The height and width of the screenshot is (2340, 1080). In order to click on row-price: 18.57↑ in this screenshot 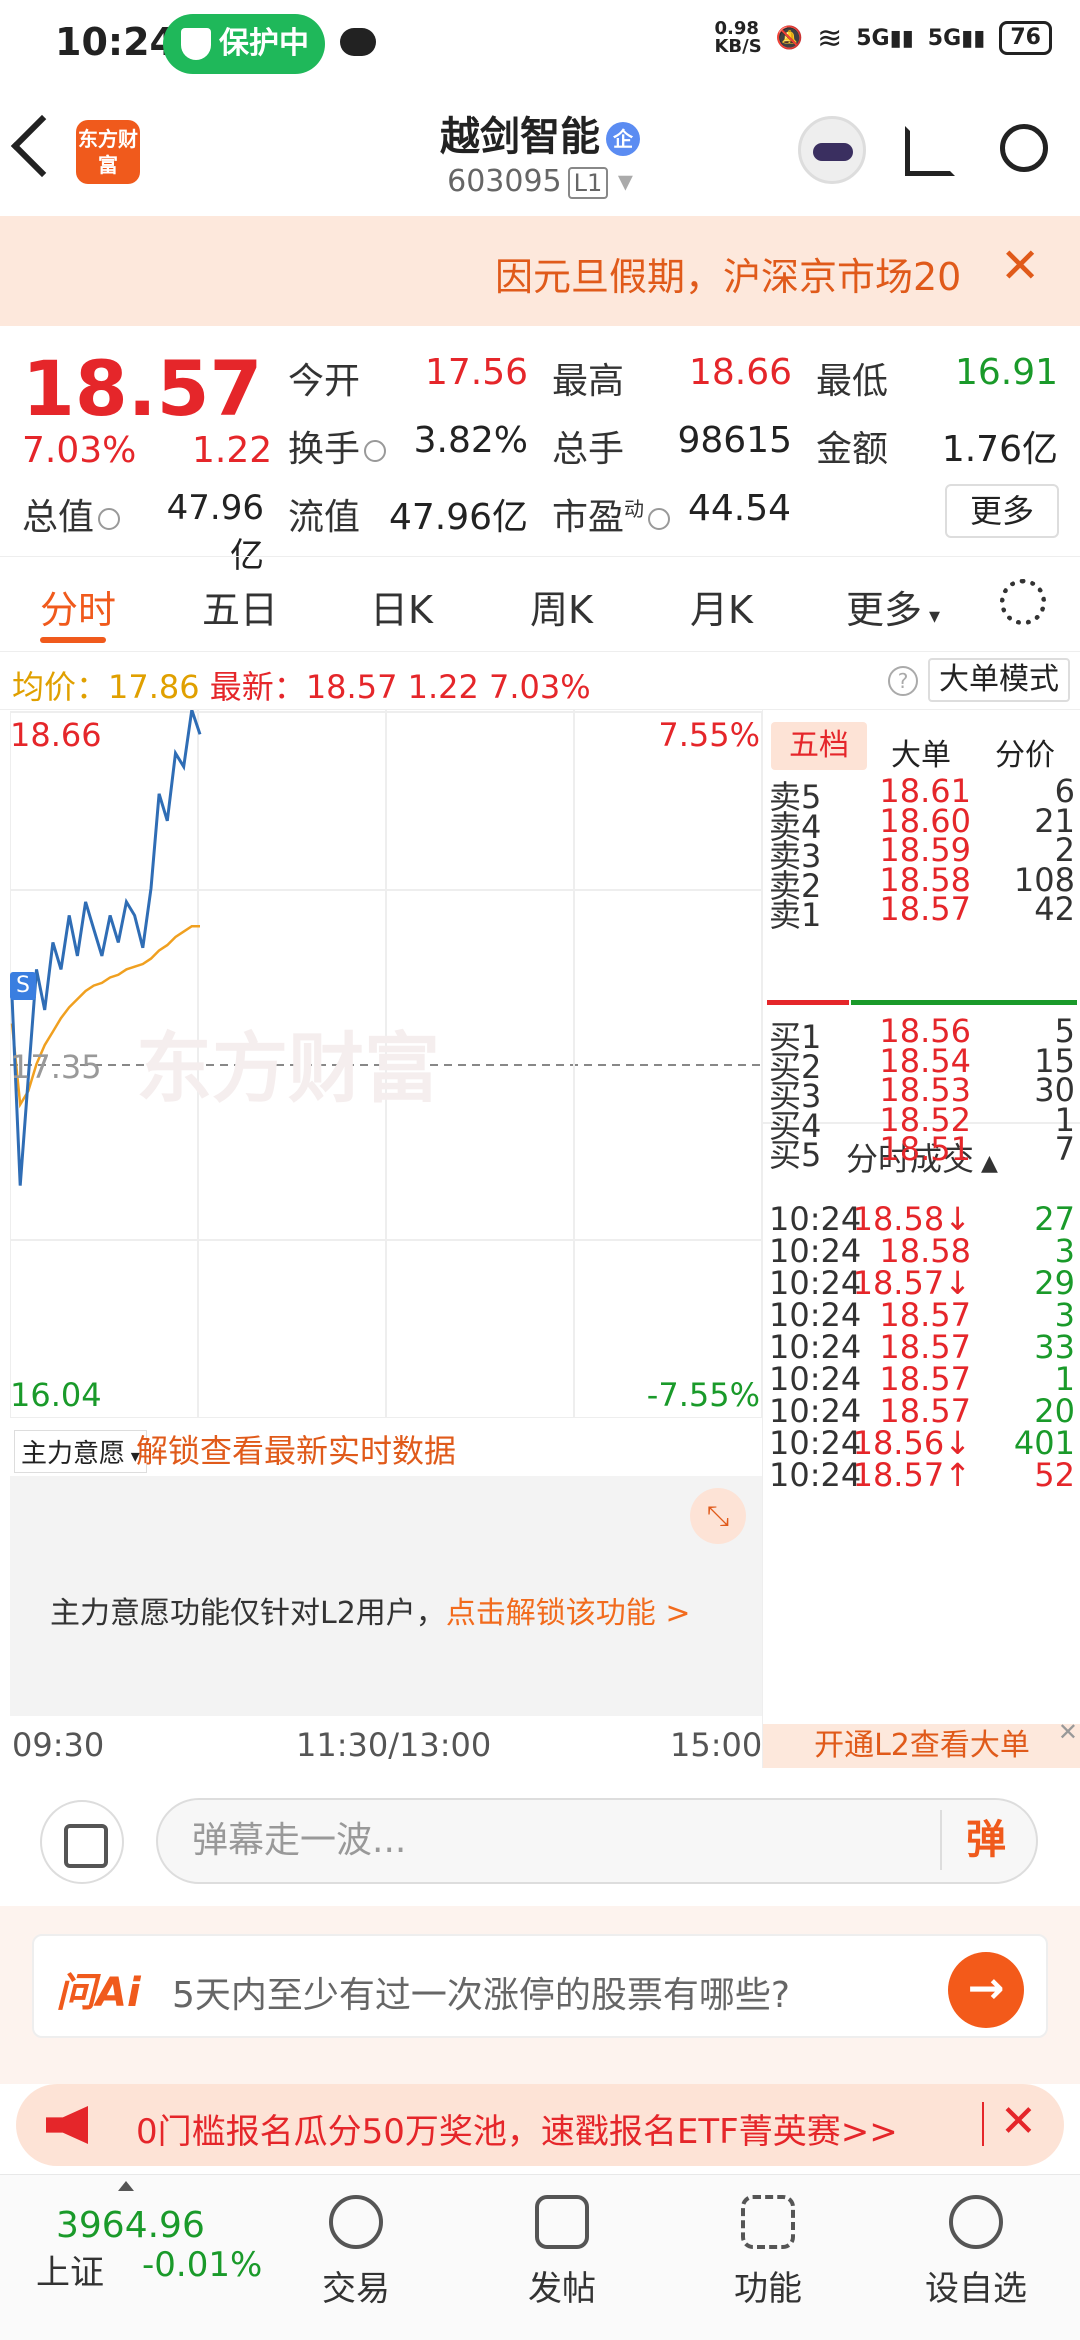, I will do `click(911, 1475)`.